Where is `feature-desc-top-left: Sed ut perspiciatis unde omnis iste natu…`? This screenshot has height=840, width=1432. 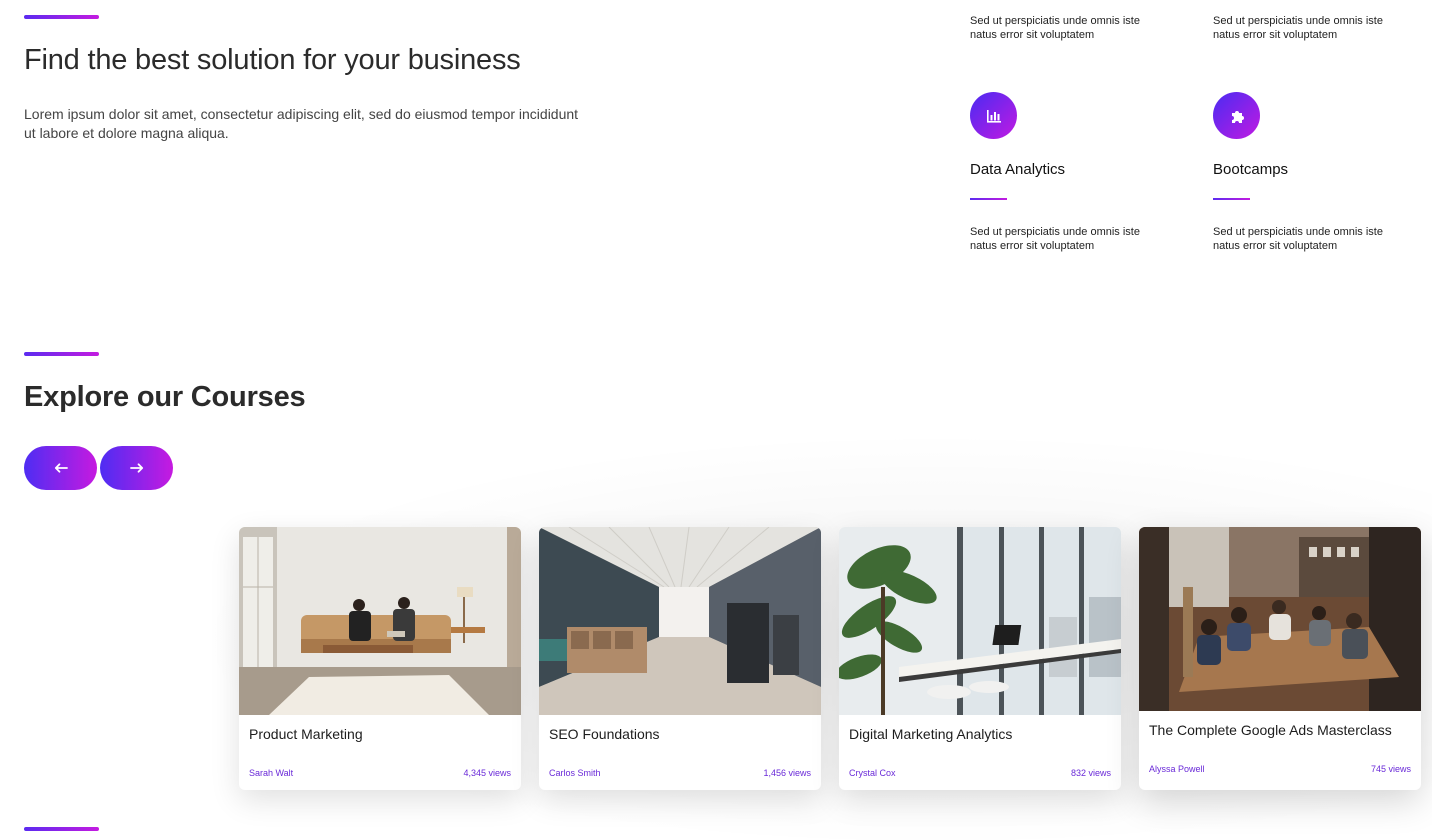
feature-desc-top-left: Sed ut perspiciatis unde omnis iste natu… is located at coordinates (1055, 28).